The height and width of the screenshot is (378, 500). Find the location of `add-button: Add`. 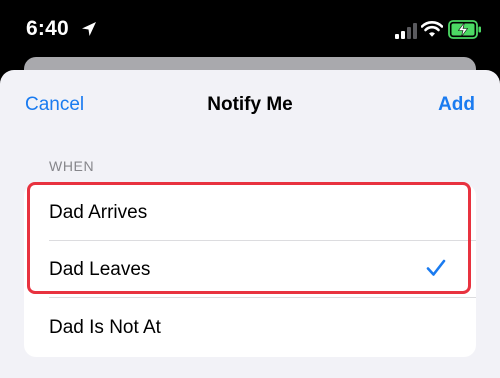

add-button: Add is located at coordinates (456, 105).